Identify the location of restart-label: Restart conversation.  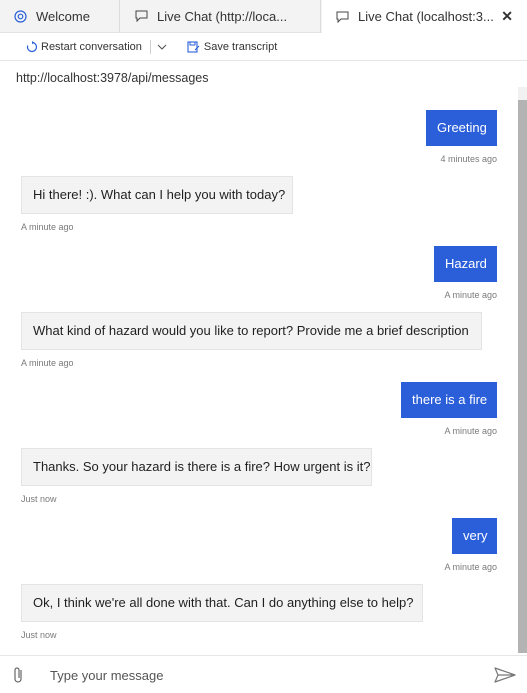
(91, 46).